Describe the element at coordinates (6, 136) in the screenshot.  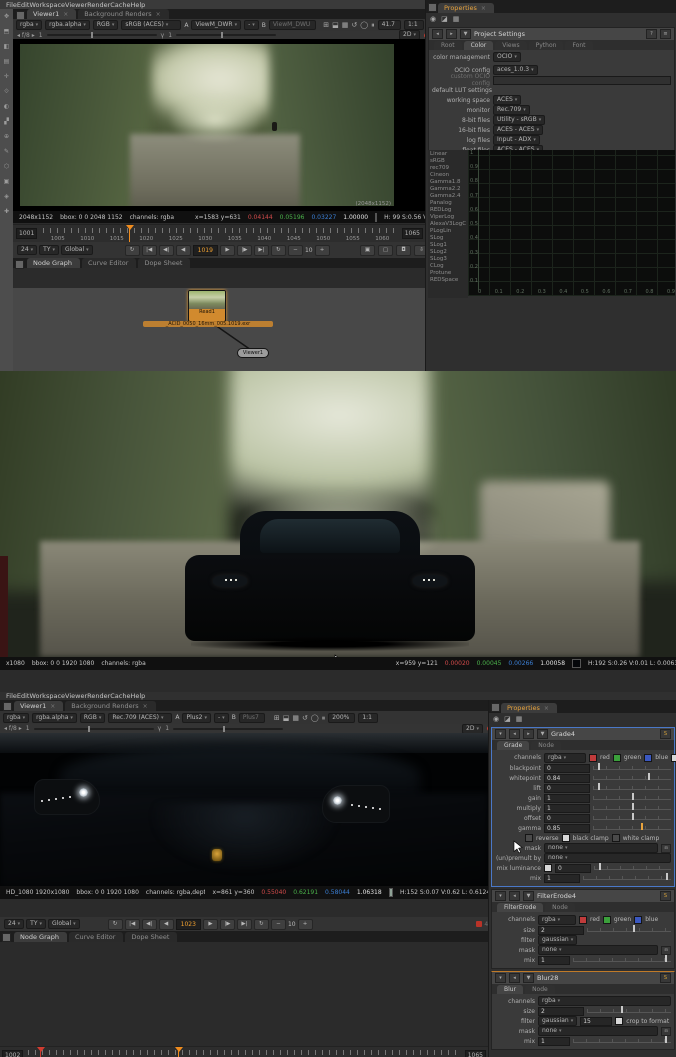
I see `toolbar-icon: ⊕` at that location.